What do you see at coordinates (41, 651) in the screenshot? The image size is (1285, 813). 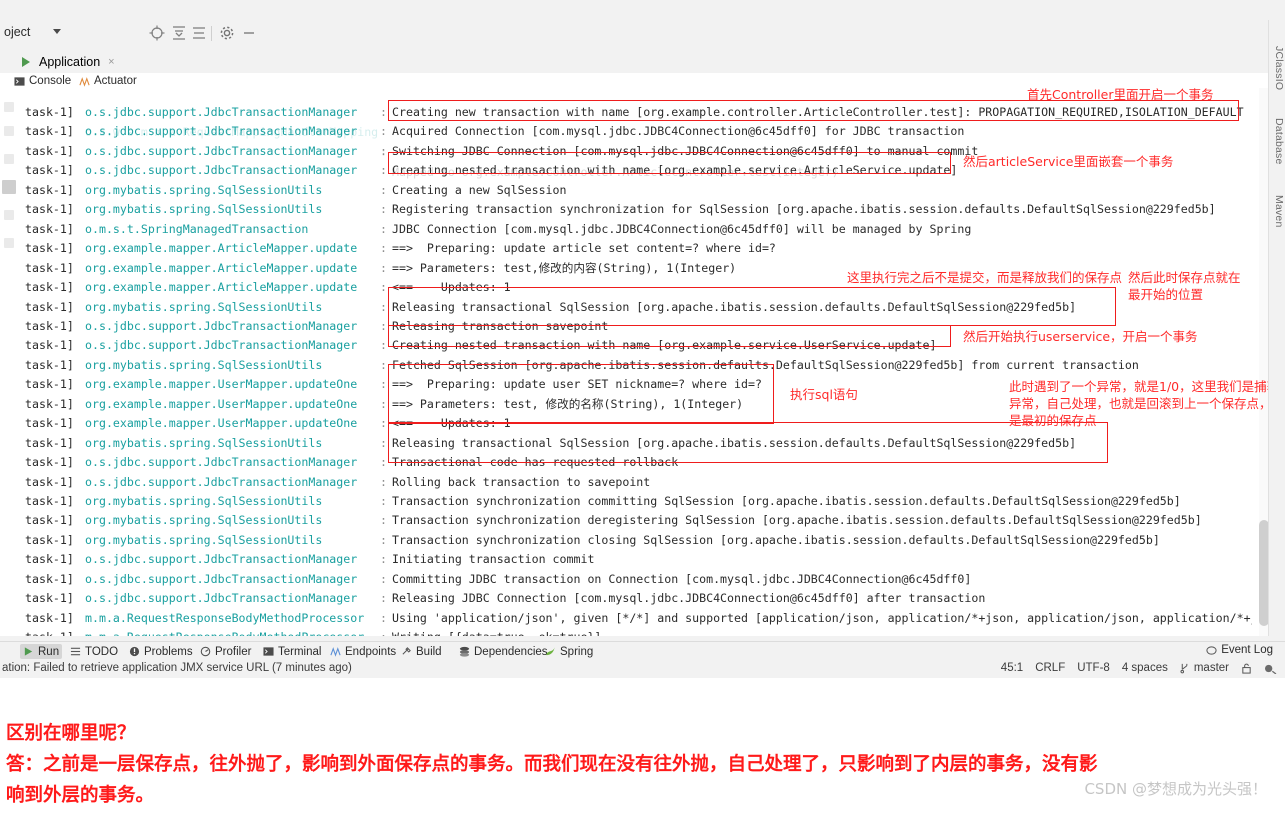 I see `tool-button-run: Run` at bounding box center [41, 651].